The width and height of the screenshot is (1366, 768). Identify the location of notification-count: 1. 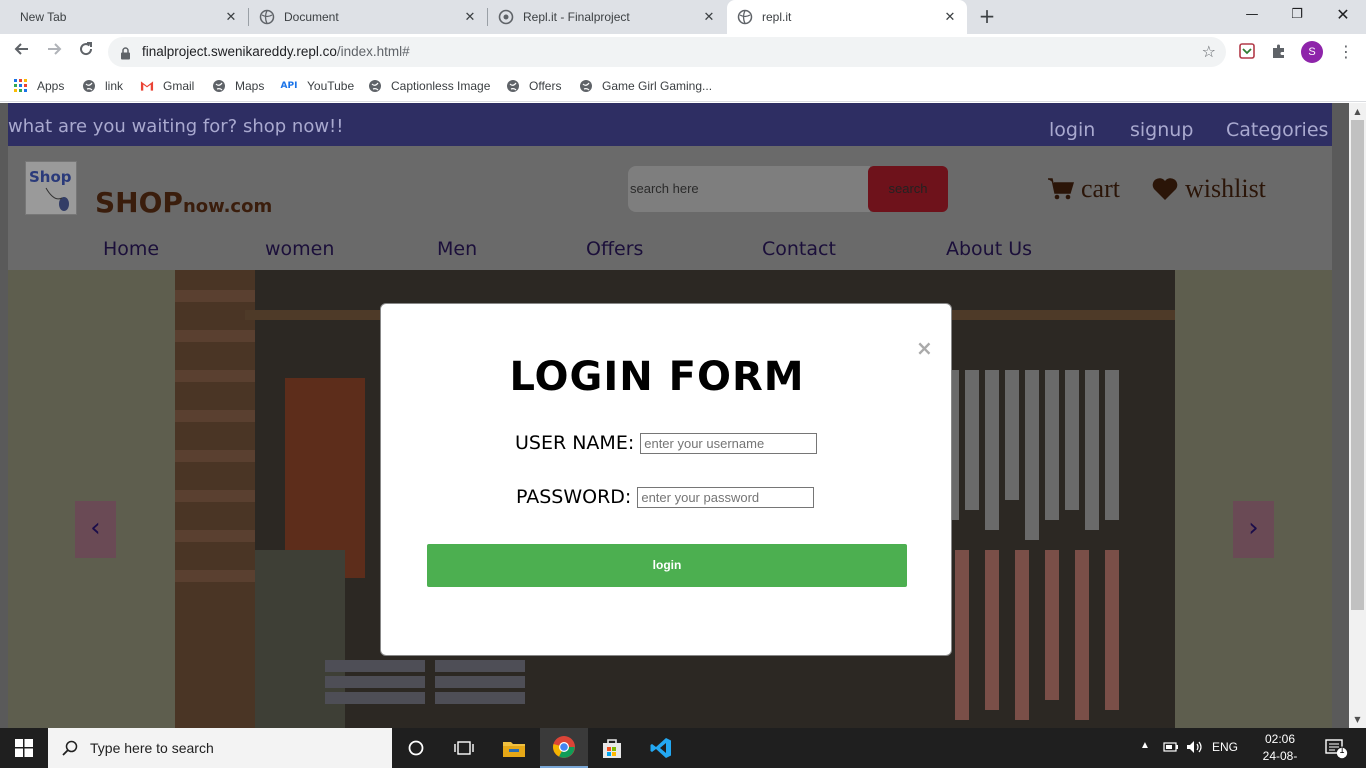
(1342, 750).